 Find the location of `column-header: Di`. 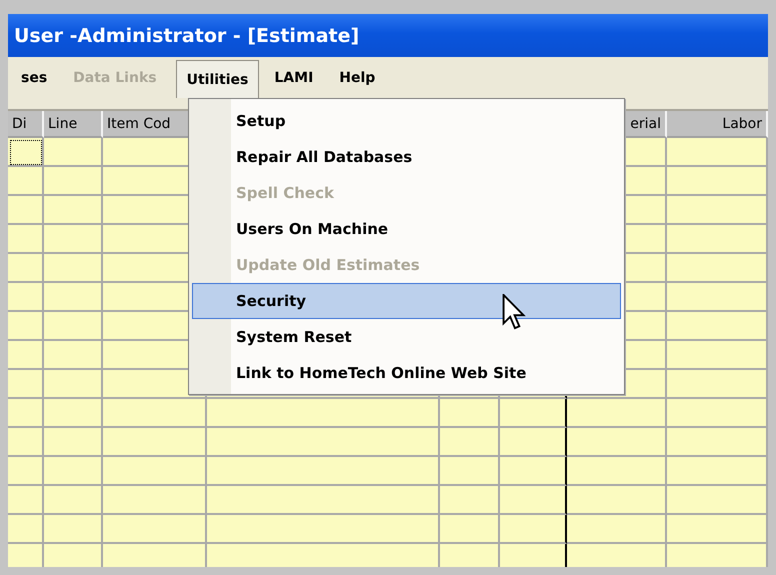

column-header: Di is located at coordinates (26, 124).